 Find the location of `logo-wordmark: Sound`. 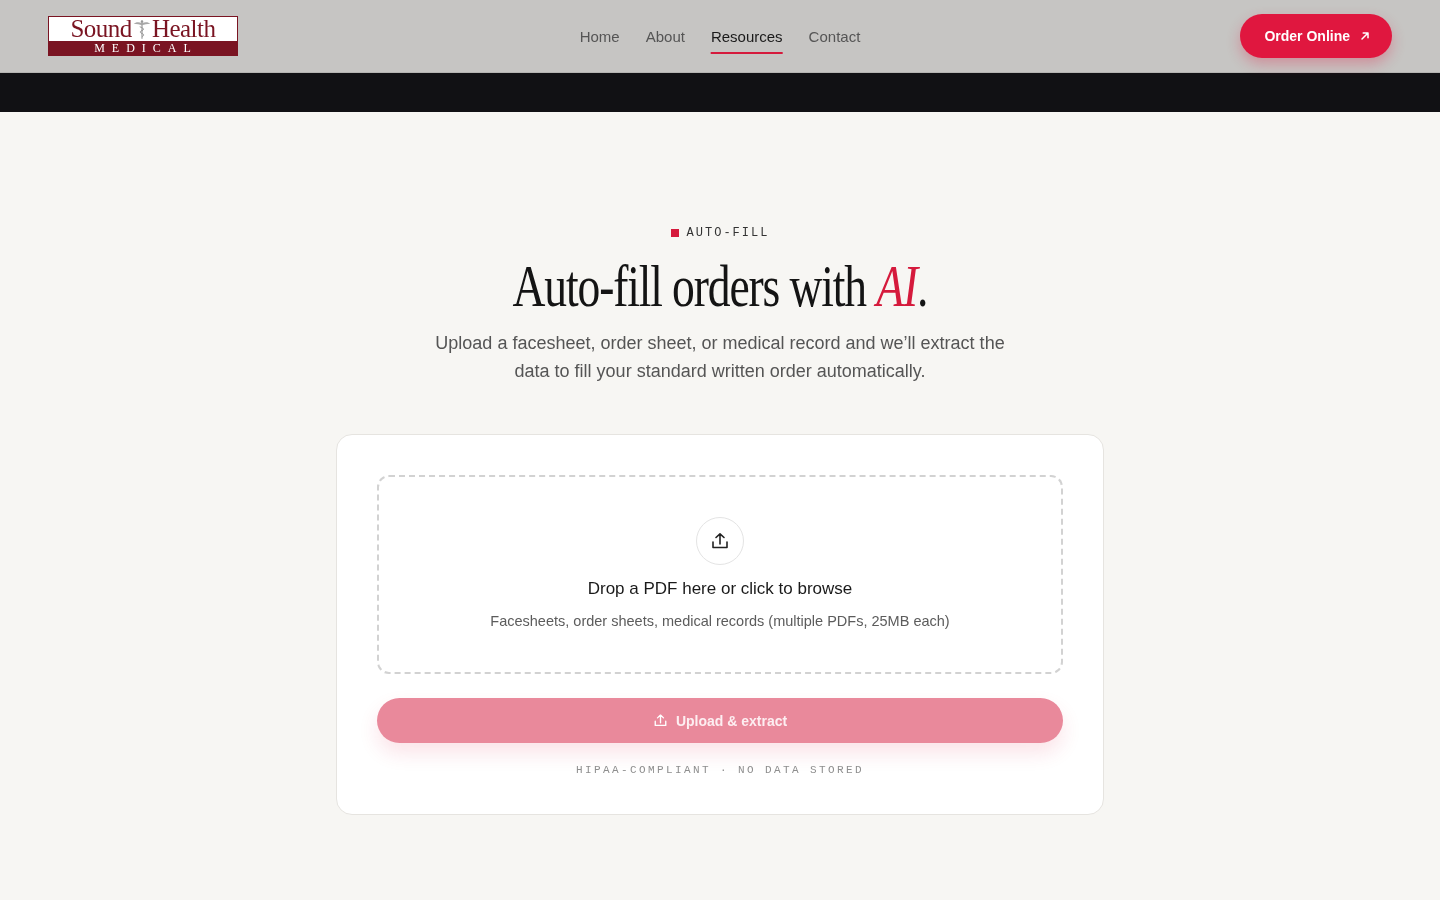

logo-wordmark: Sound is located at coordinates (101, 29).